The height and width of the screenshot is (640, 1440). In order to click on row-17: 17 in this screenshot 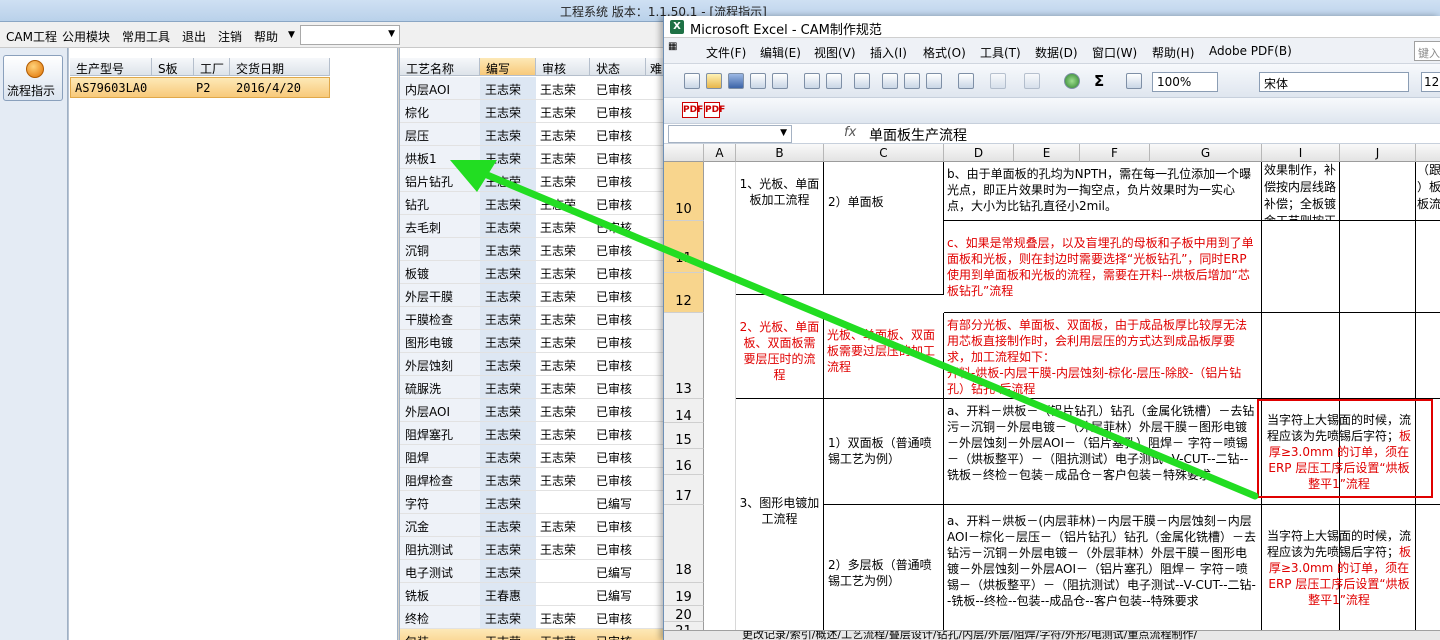, I will do `click(684, 490)`.